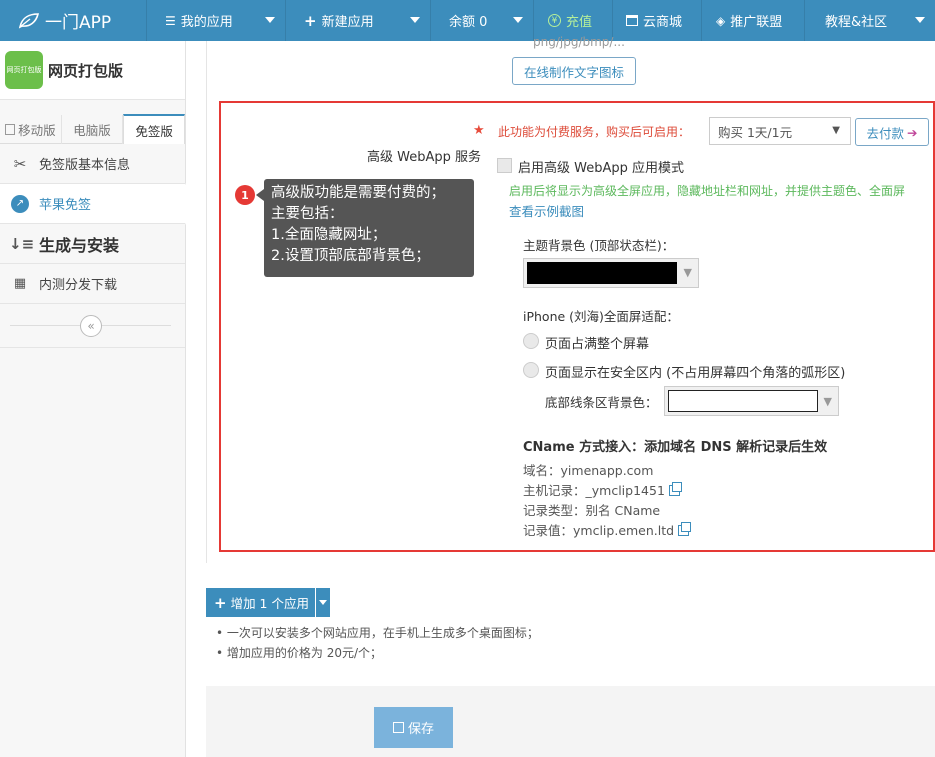 Image resolution: width=935 pixels, height=757 pixels. What do you see at coordinates (601, 166) in the screenshot?
I see `enable-webapp-label: 启用高级 WebApp 应用模式` at bounding box center [601, 166].